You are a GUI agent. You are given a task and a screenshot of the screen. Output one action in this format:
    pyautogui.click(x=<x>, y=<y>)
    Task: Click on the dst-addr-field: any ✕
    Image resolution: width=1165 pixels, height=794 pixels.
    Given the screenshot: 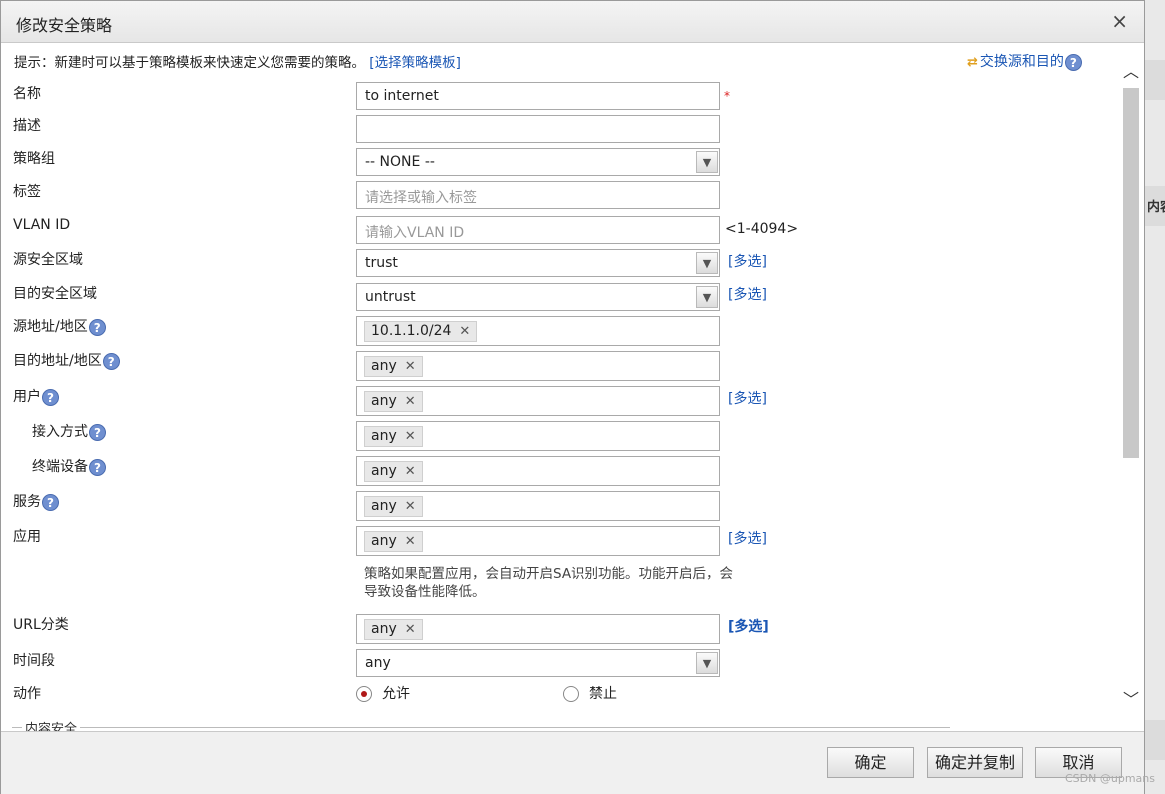 What is the action you would take?
    pyautogui.click(x=538, y=366)
    